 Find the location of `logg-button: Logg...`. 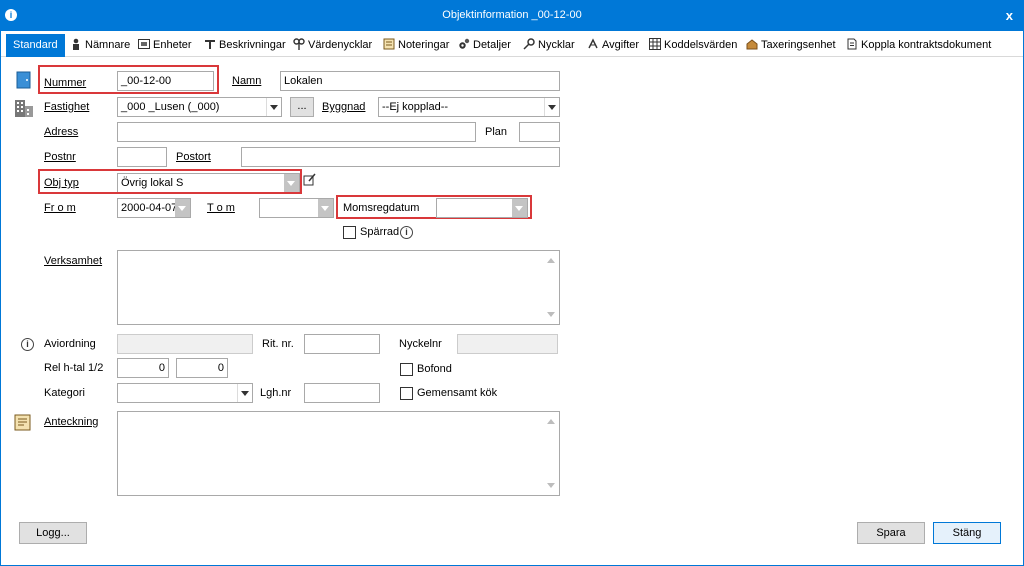

logg-button: Logg... is located at coordinates (53, 533).